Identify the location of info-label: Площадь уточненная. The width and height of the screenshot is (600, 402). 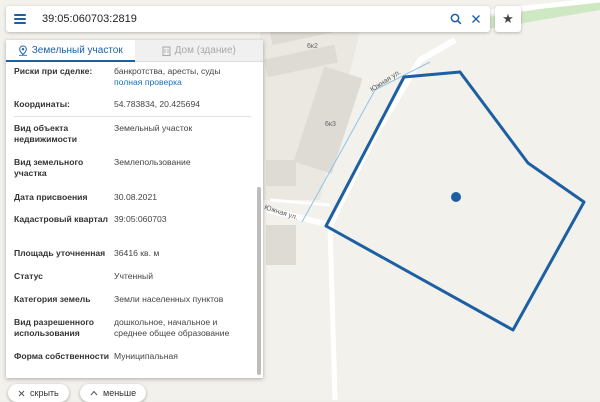
(60, 253).